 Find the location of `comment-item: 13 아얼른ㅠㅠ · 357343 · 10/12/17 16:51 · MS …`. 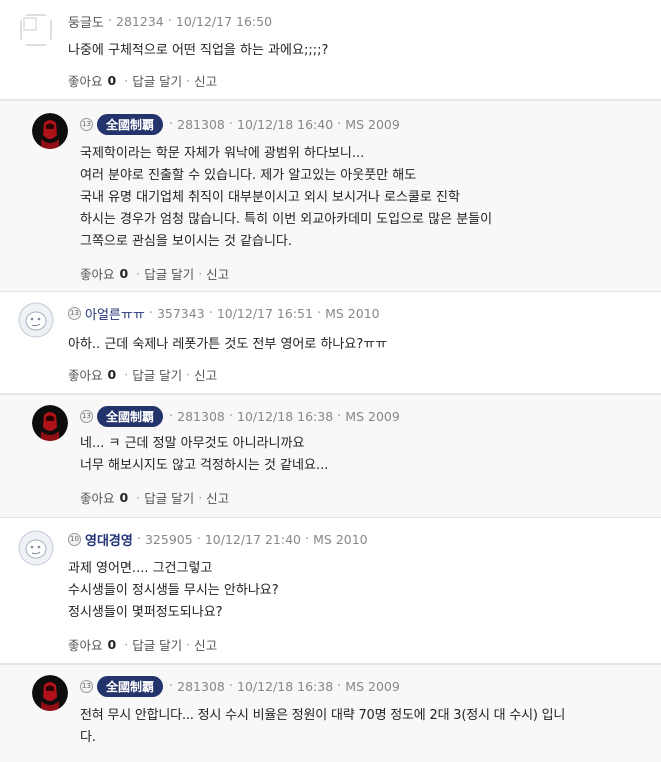

comment-item: 13 아얼른ㅠㅠ · 357343 · 10/12/17 16:51 · MS … is located at coordinates (330, 343).